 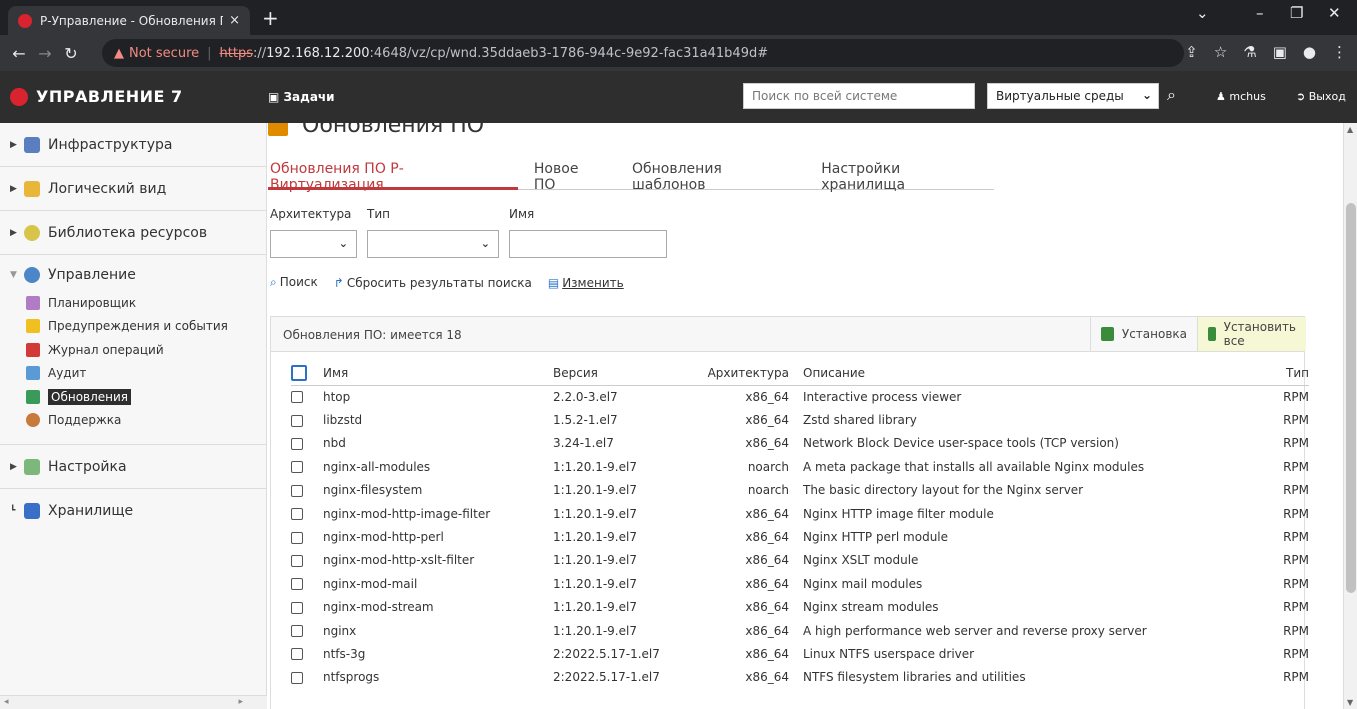 What do you see at coordinates (138, 397) in the screenshot?
I see `sidebar-item-updates: Обновления` at bounding box center [138, 397].